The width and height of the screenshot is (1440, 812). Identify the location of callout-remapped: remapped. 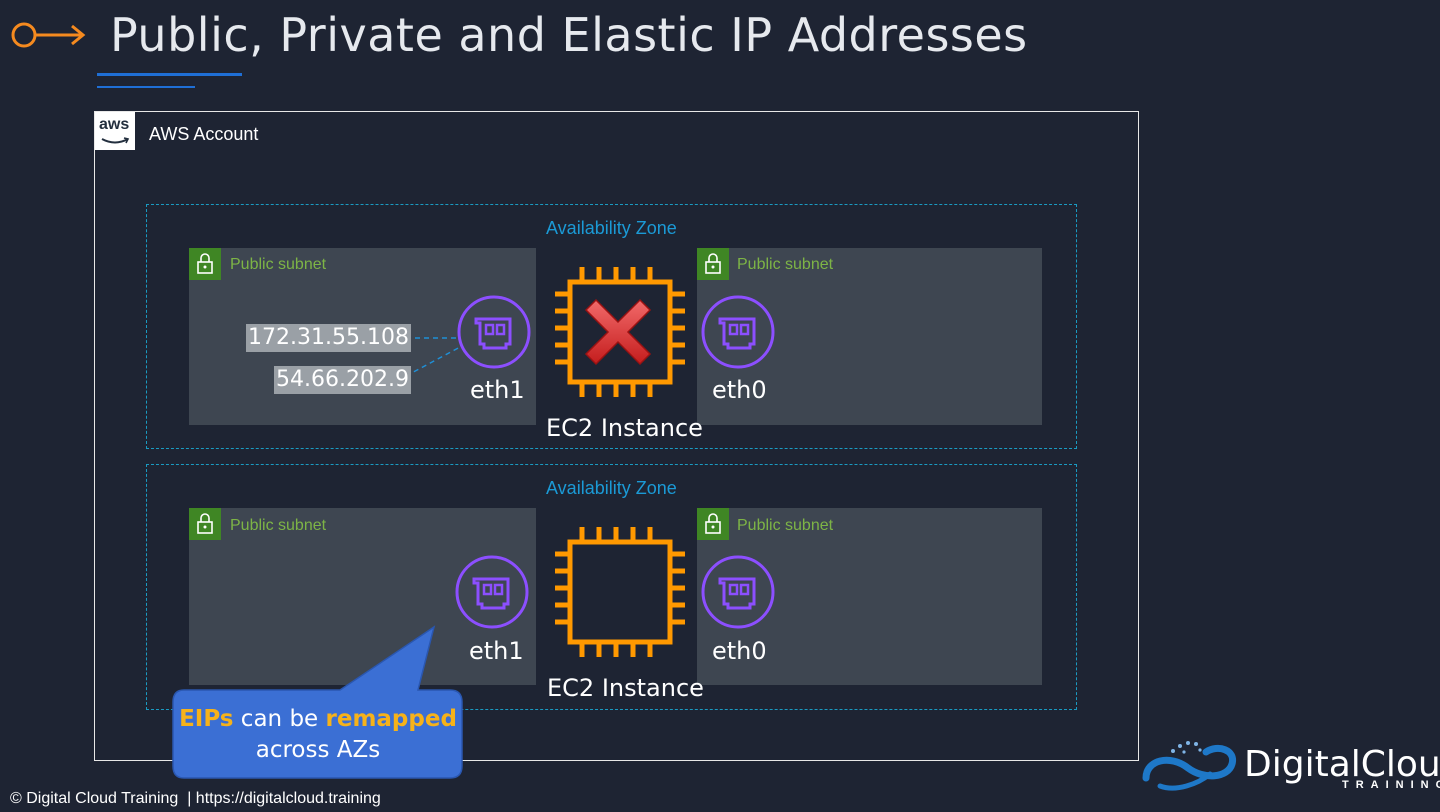
(391, 719).